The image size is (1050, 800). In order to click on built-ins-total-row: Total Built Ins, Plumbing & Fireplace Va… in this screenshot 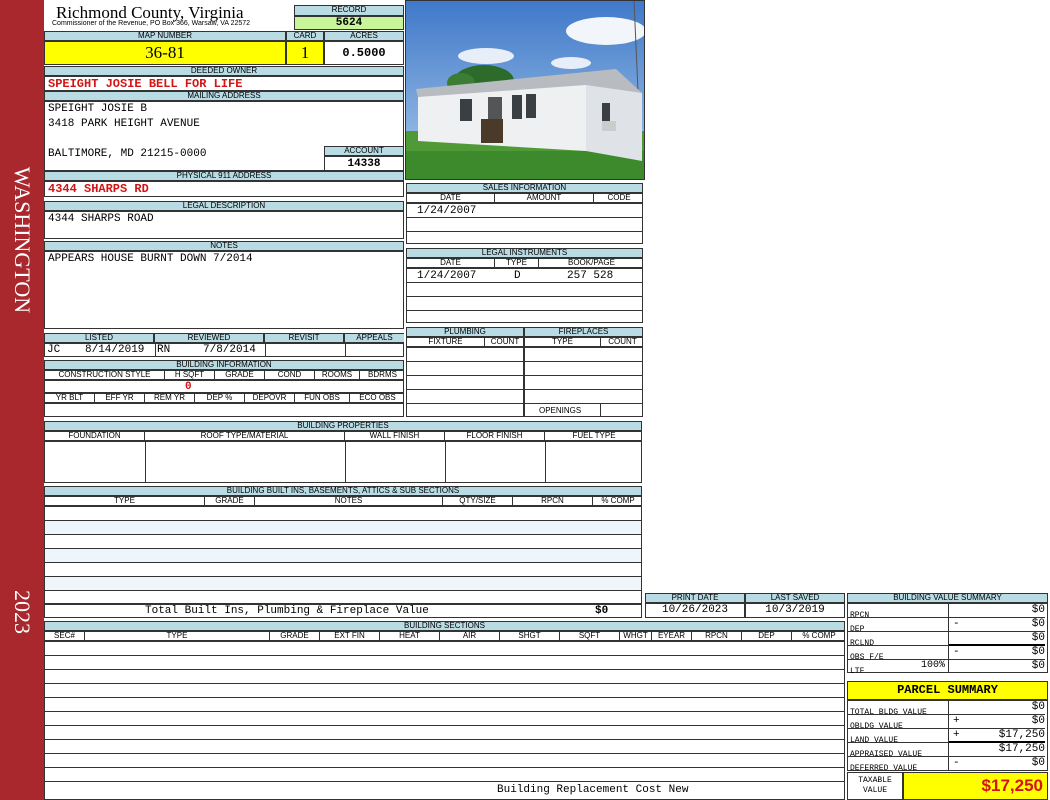, I will do `click(343, 611)`.